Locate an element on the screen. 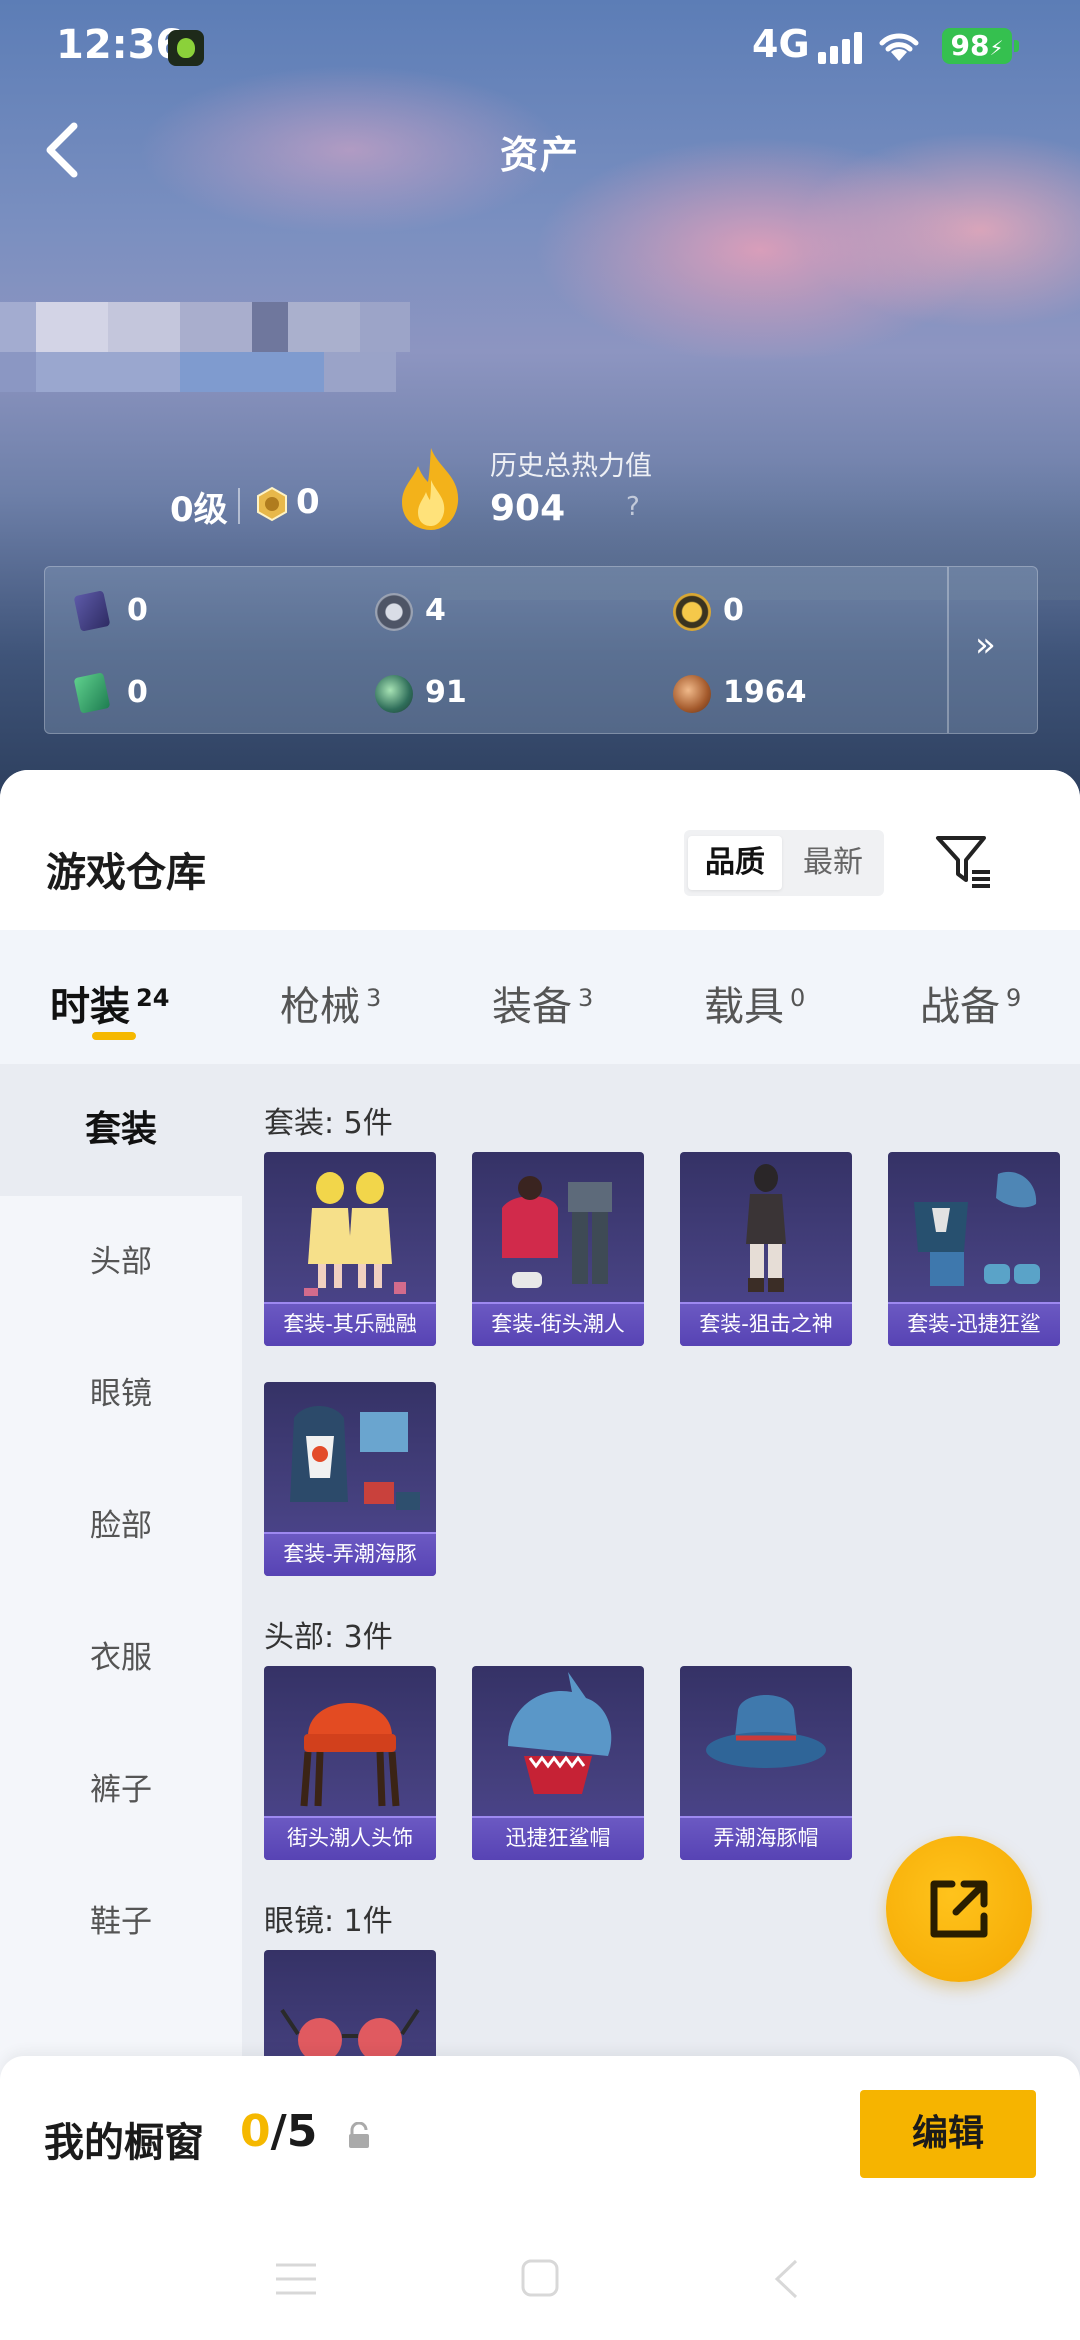 The image size is (1080, 2340). showcase-count: 0/5 is located at coordinates (278, 2131).